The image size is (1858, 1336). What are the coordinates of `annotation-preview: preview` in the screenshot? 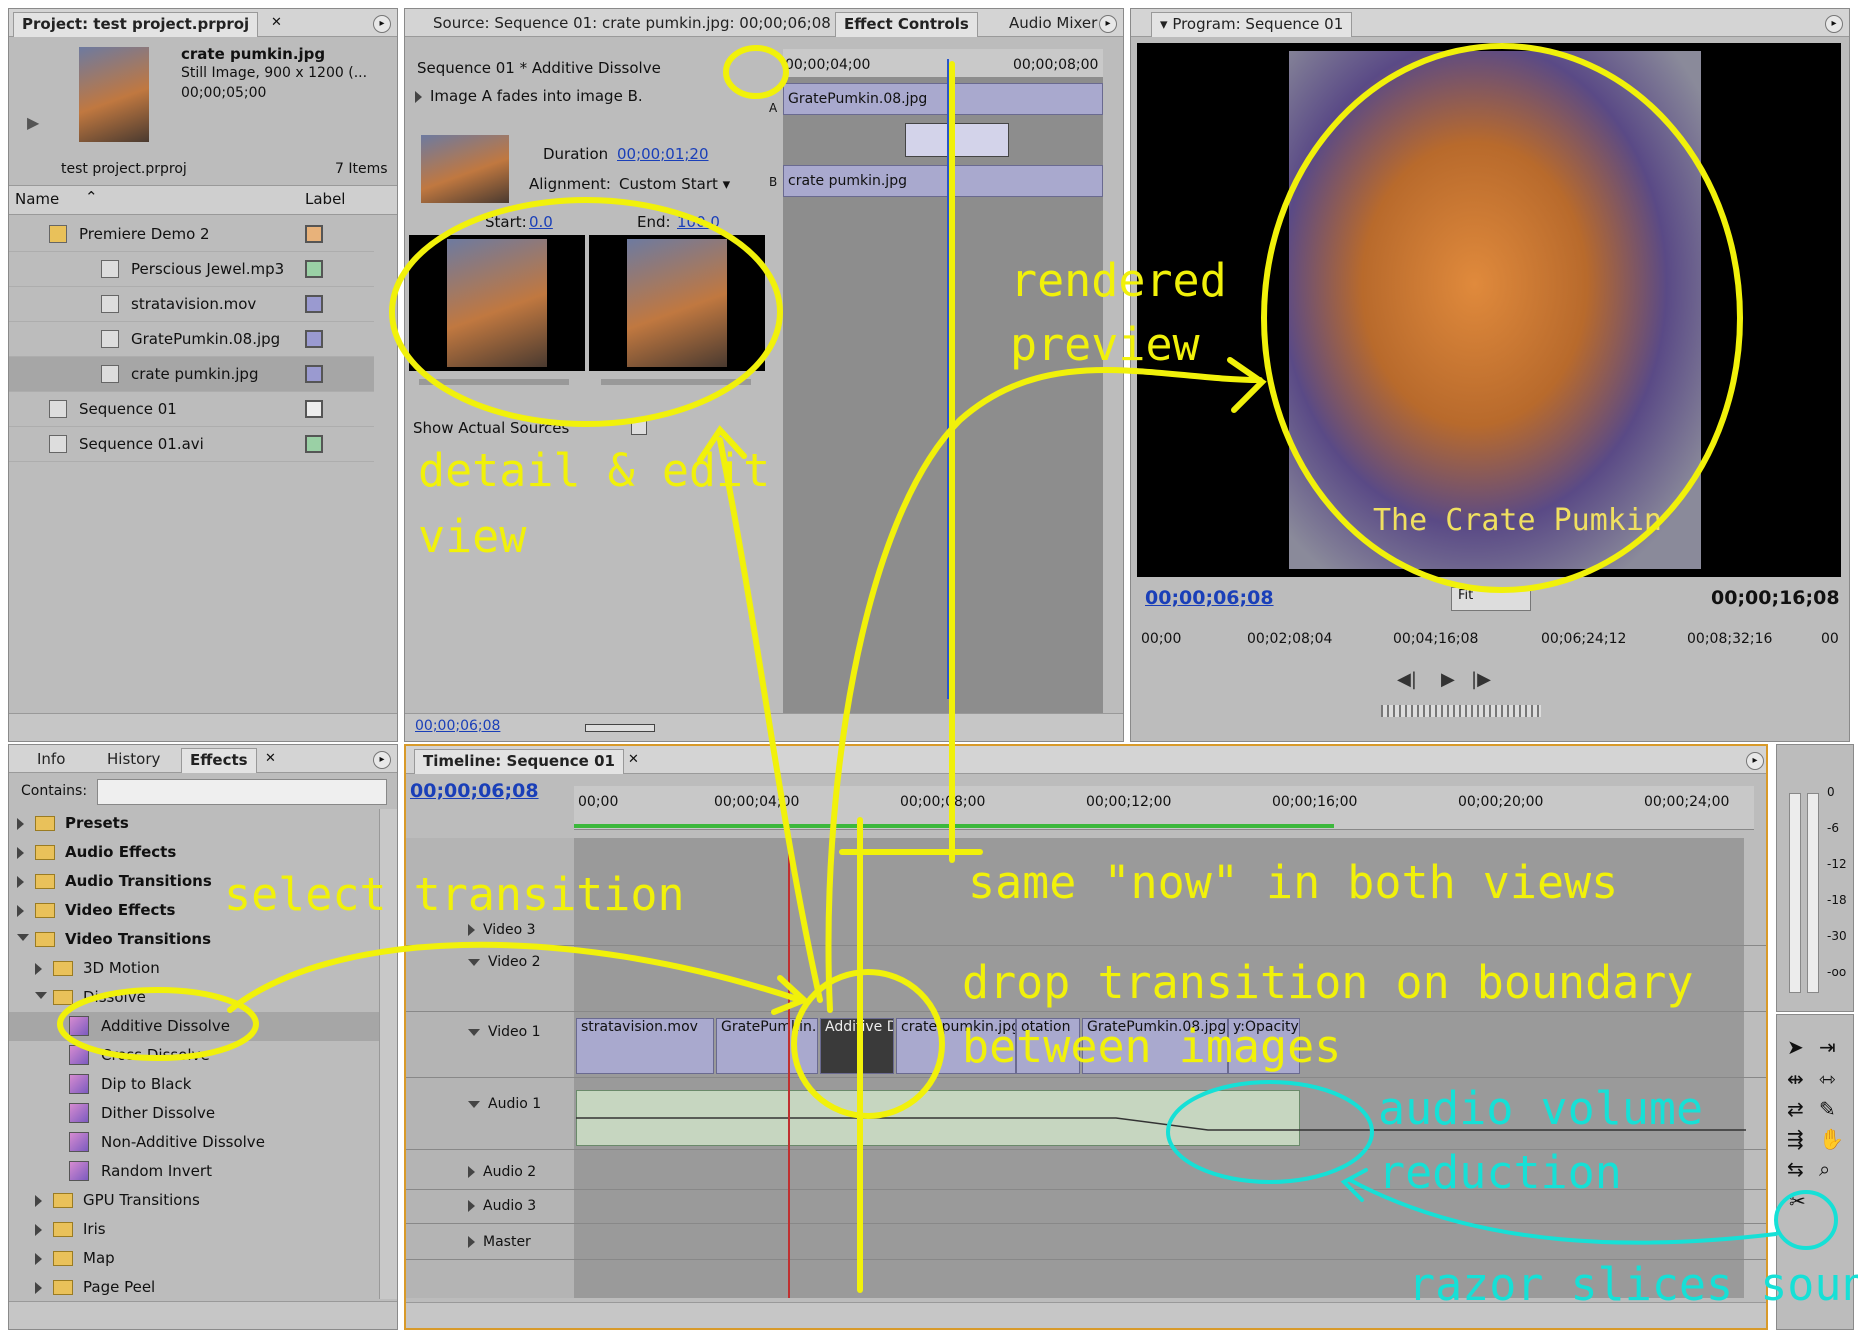 It's located at (1105, 344).